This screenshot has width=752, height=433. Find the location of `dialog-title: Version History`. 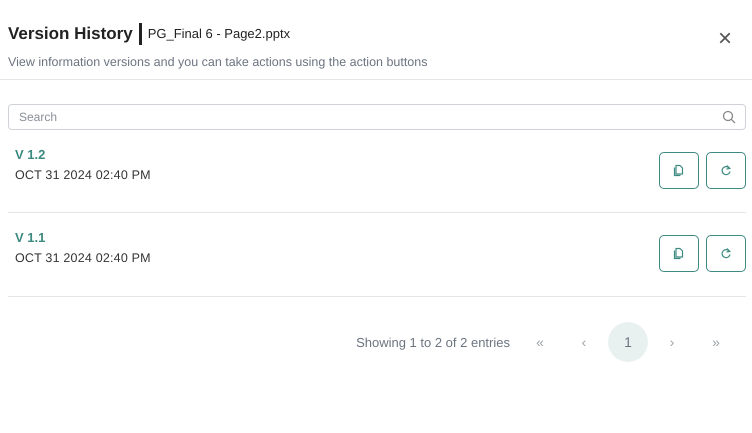

dialog-title: Version History is located at coordinates (75, 33).